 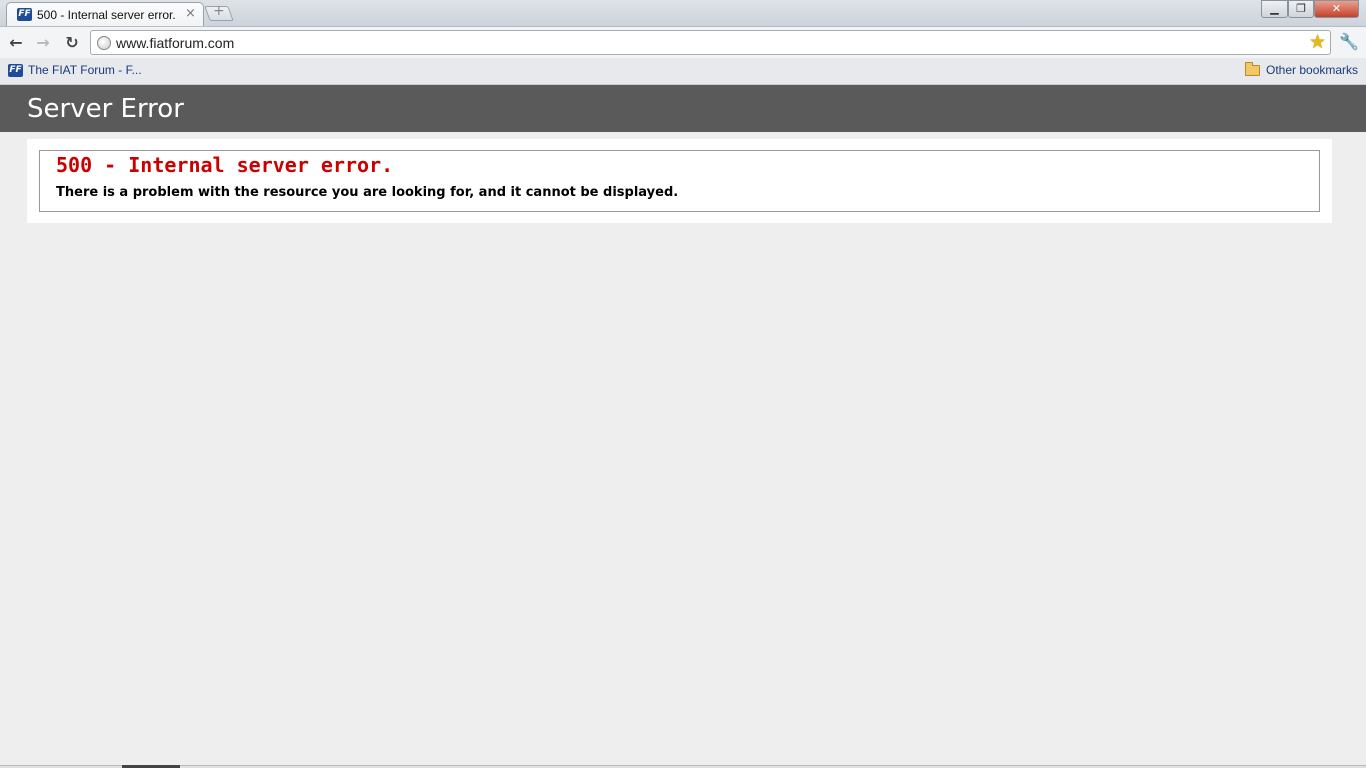 I want to click on close-window-button: ✕, so click(x=1336, y=9).